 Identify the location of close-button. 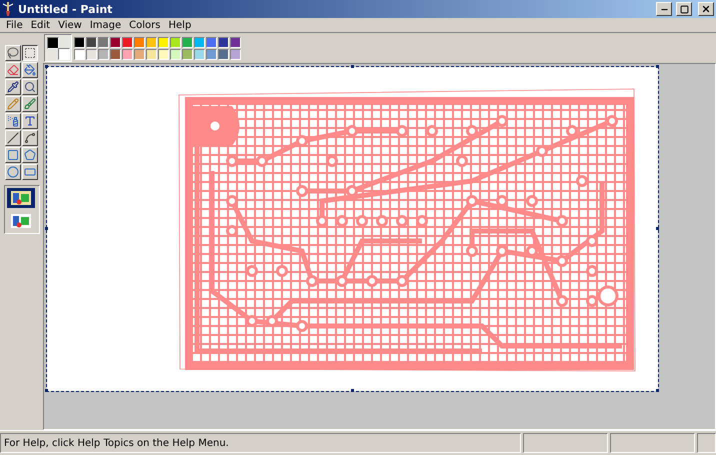
(706, 9).